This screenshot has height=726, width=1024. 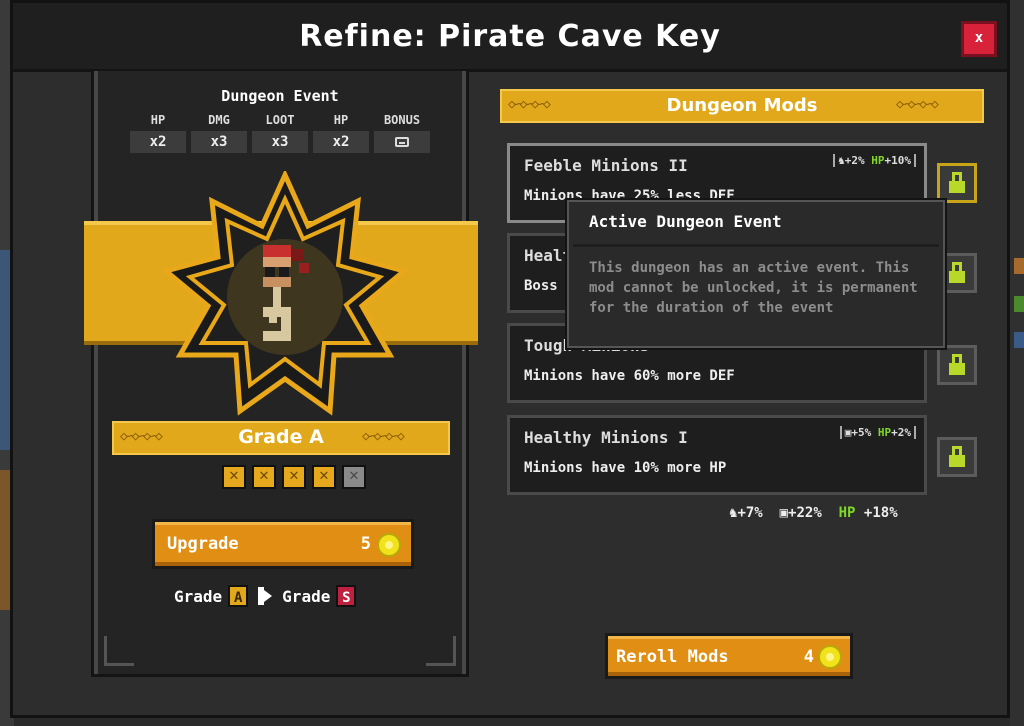 What do you see at coordinates (306, 596) in the screenshot?
I see `to-grade-text: Grade` at bounding box center [306, 596].